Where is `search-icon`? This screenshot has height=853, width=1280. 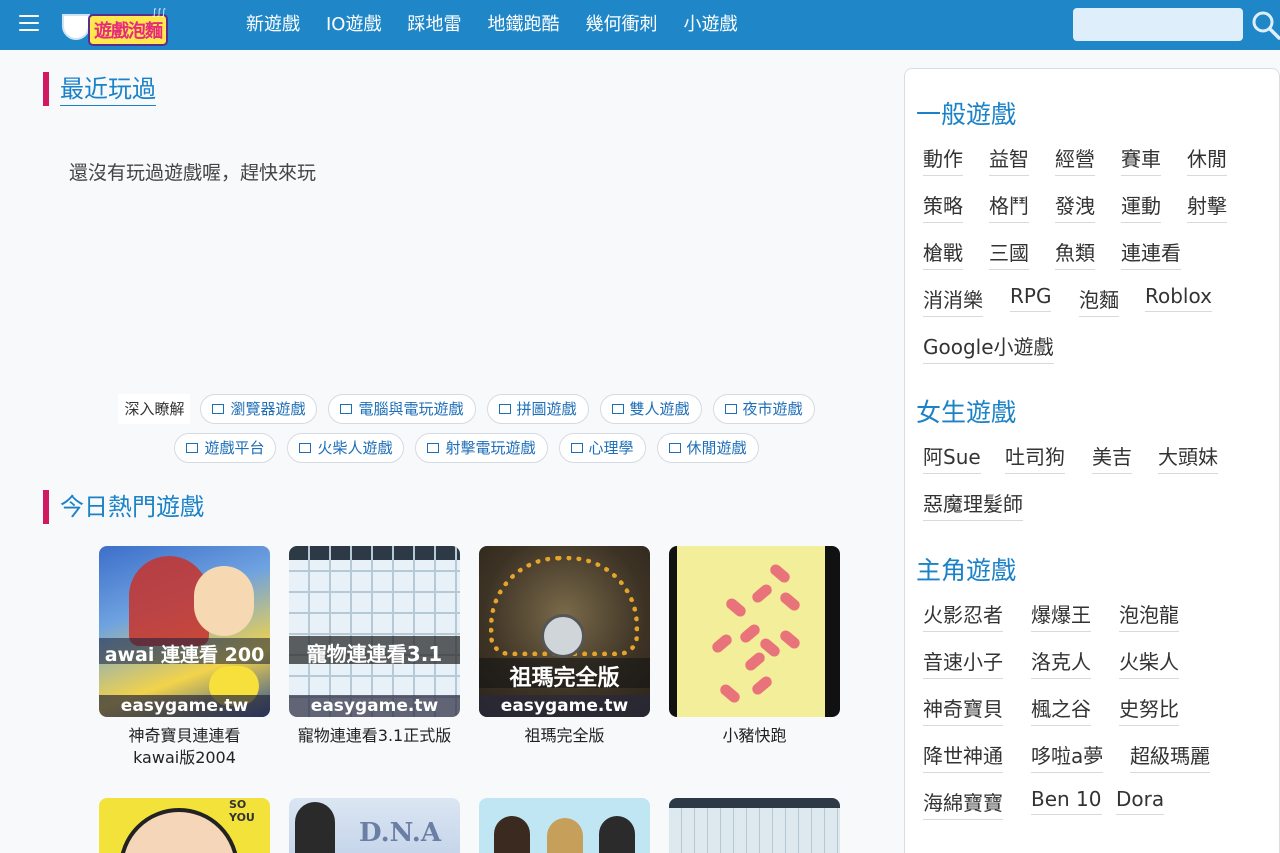 search-icon is located at coordinates (1265, 25).